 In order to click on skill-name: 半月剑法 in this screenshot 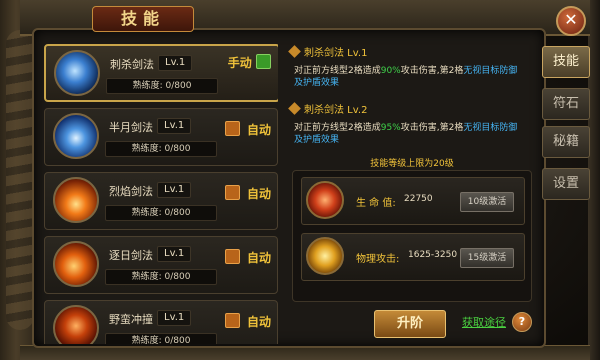, I will do `click(131, 127)`.